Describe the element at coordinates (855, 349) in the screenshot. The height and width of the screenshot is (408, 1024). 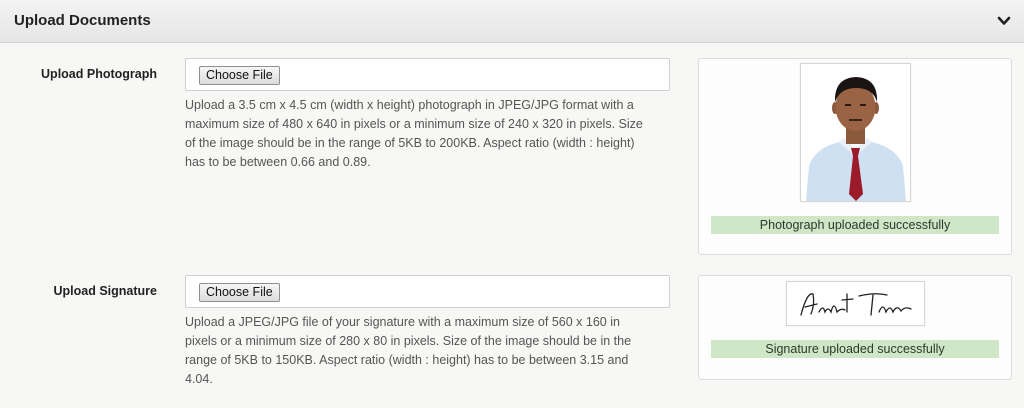
I see `signature-status-message: Signature uploaded successfully` at that location.